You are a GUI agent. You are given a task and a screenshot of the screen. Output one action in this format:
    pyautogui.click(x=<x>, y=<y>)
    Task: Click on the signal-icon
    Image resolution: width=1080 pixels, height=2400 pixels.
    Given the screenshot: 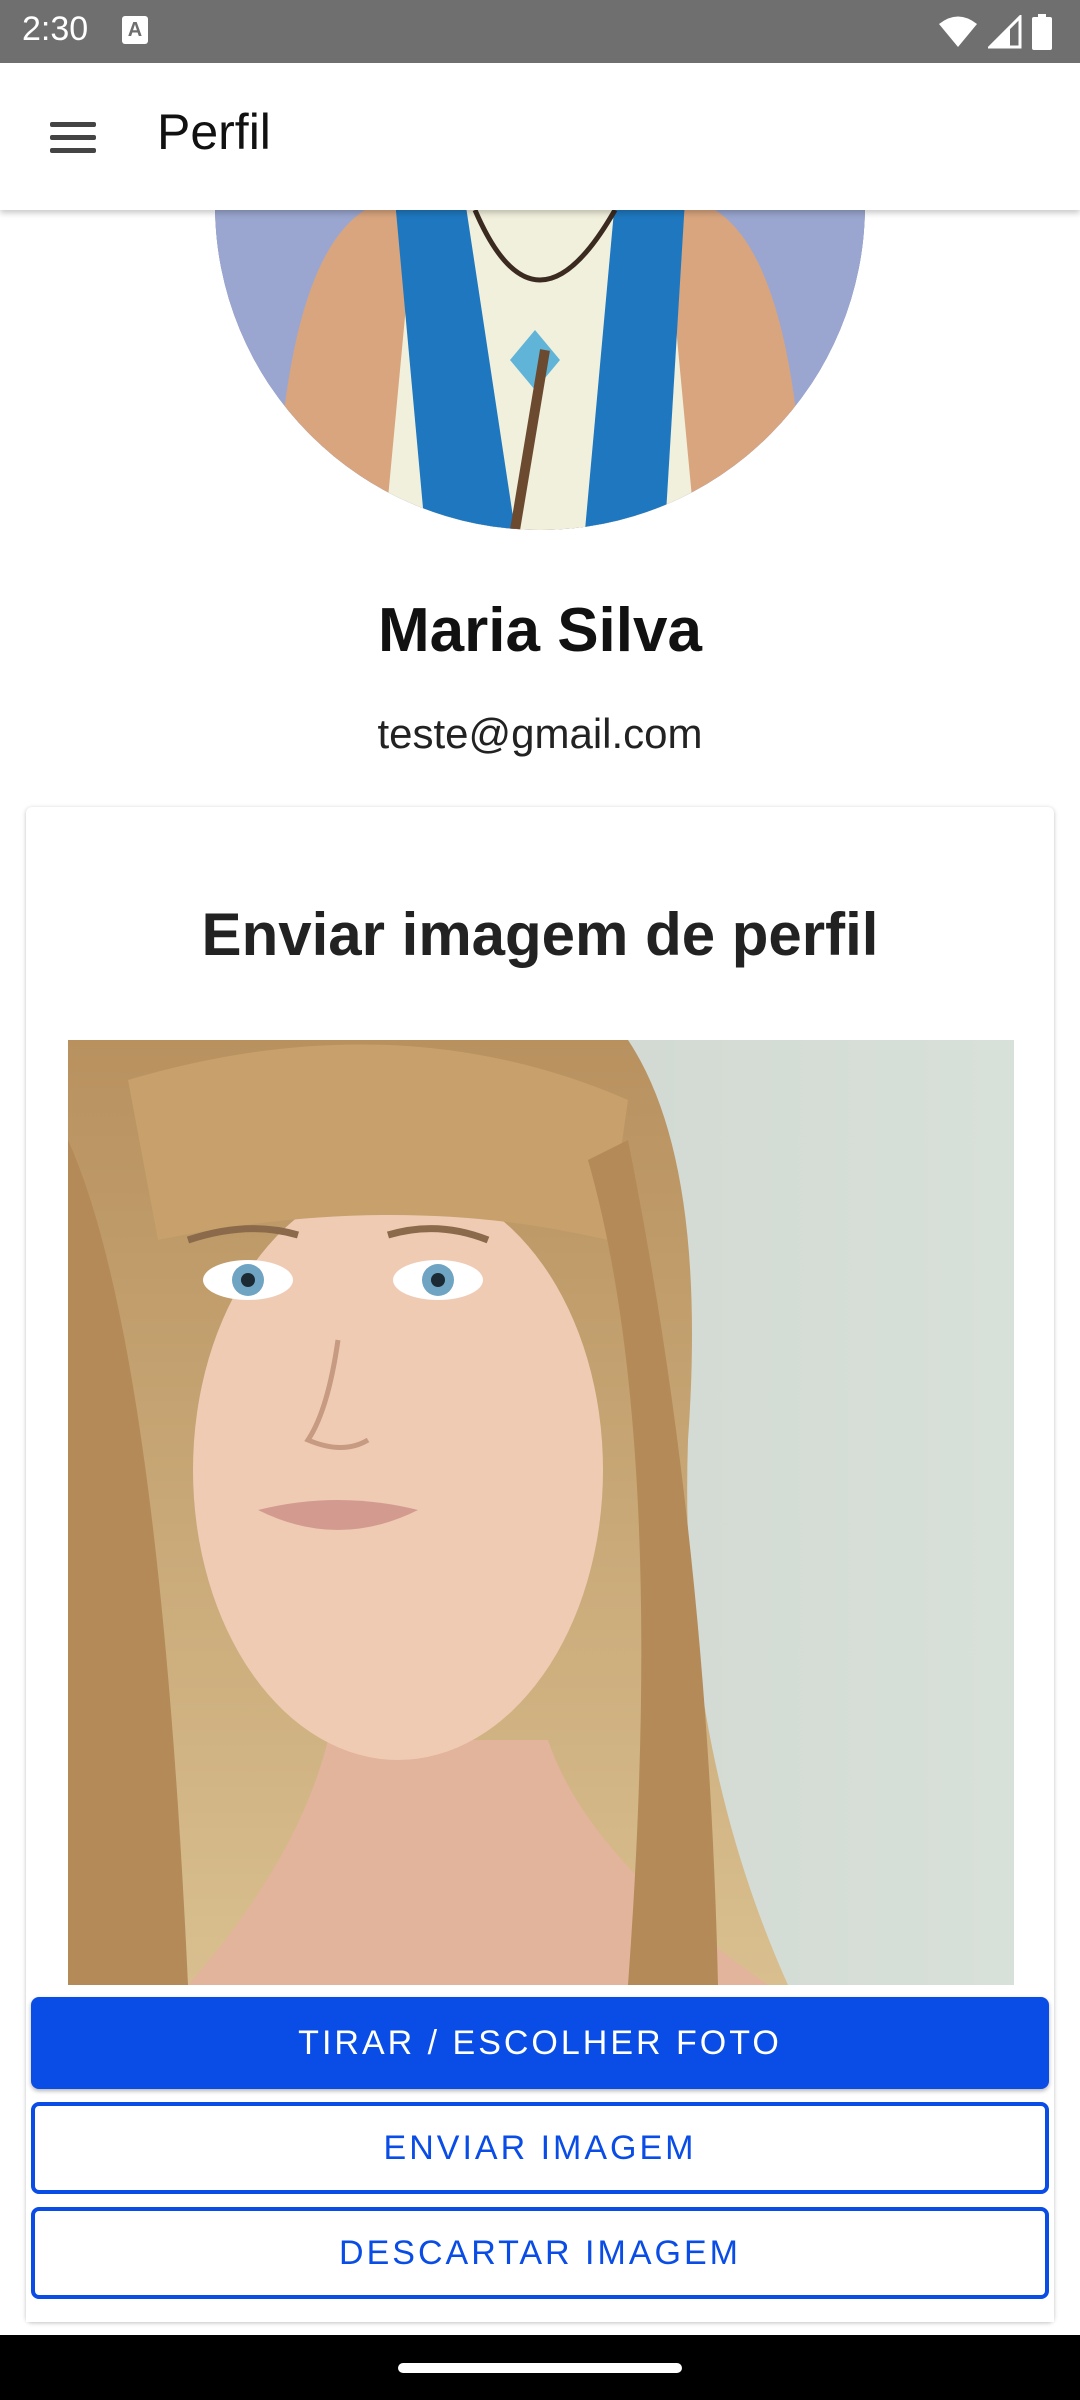 What is the action you would take?
    pyautogui.click(x=1005, y=32)
    